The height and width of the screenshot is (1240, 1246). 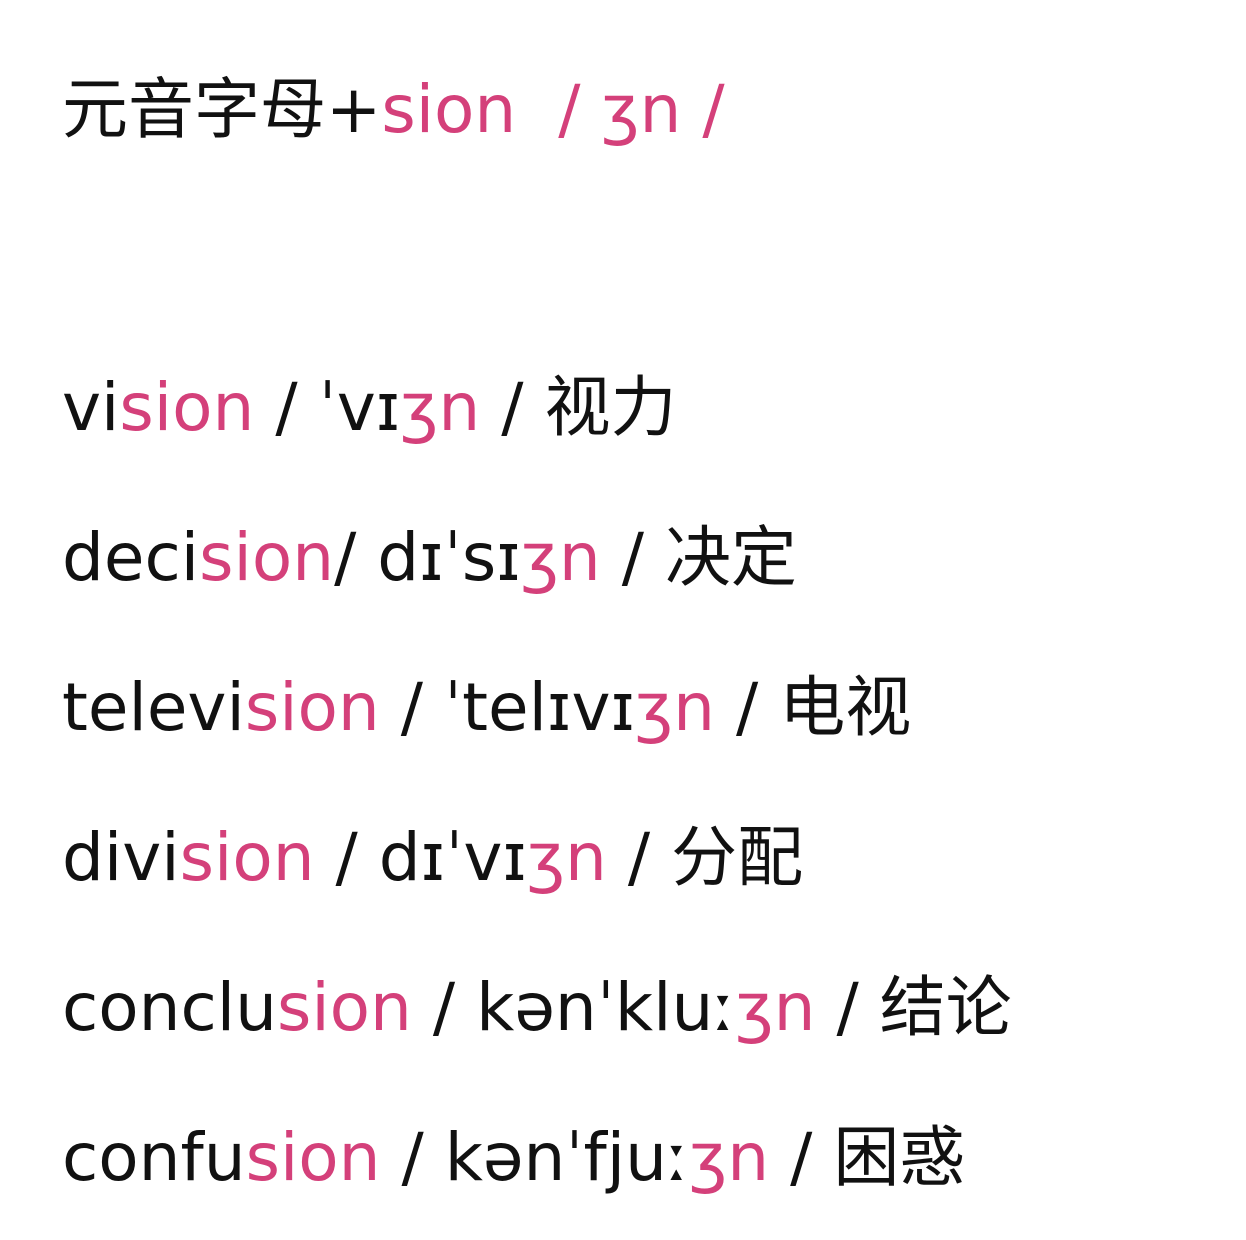 What do you see at coordinates (449, 557) in the screenshot?
I see `ipa-prefix: dɪˈsɪ` at bounding box center [449, 557].